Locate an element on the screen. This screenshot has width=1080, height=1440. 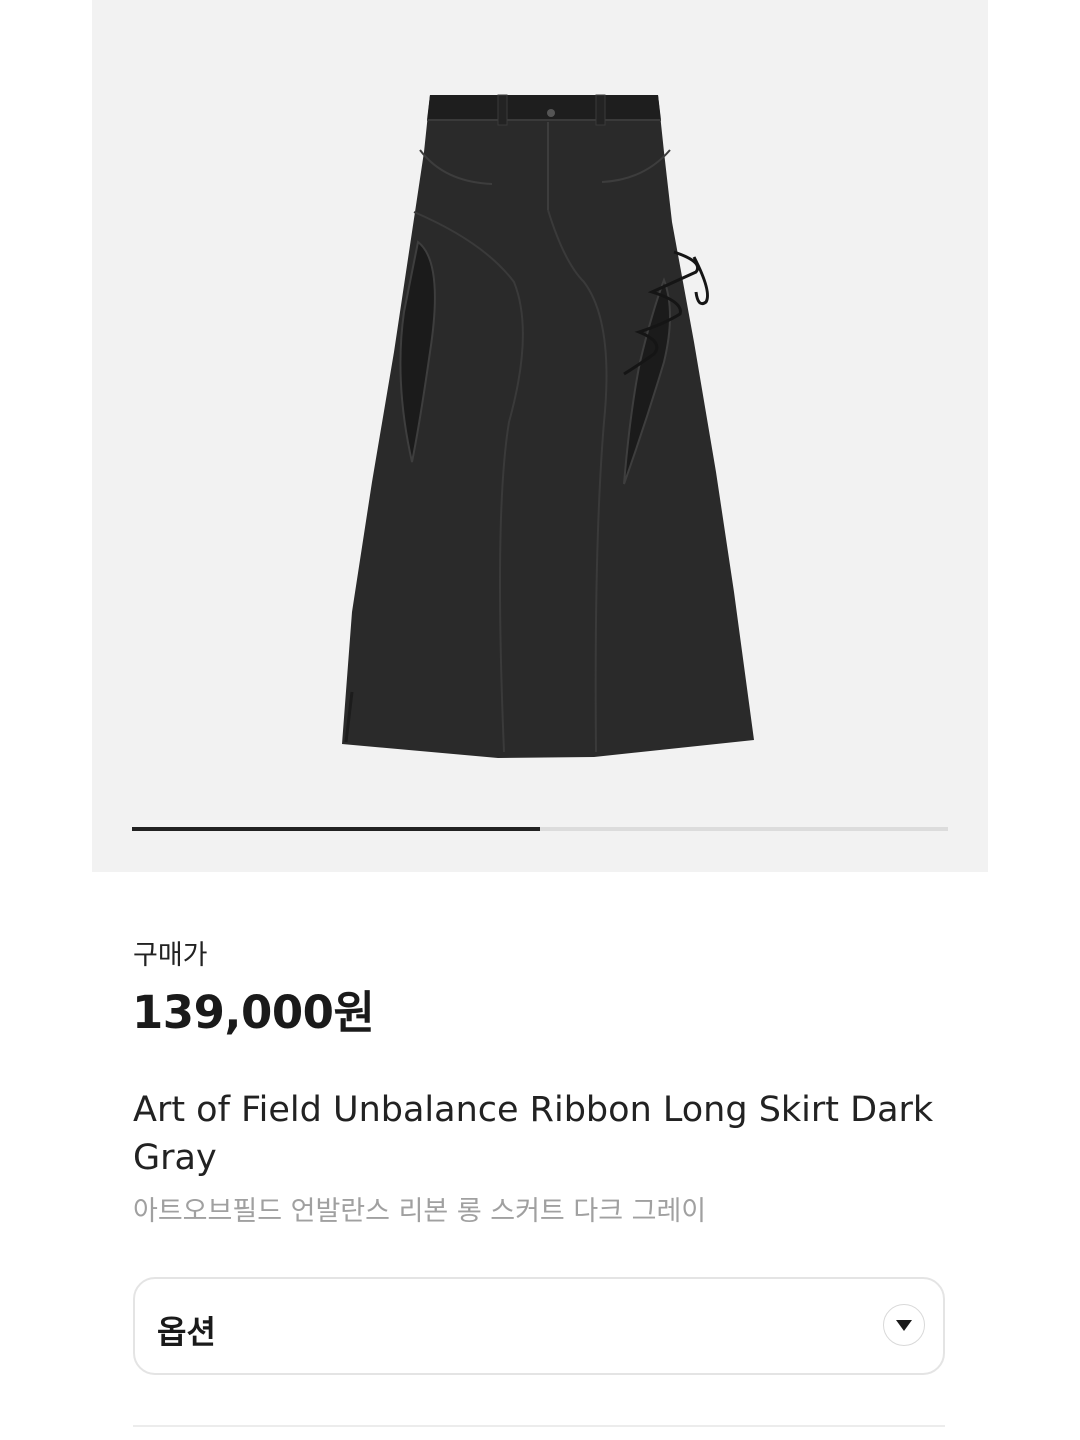
gallery-progress-track is located at coordinates (540, 829).